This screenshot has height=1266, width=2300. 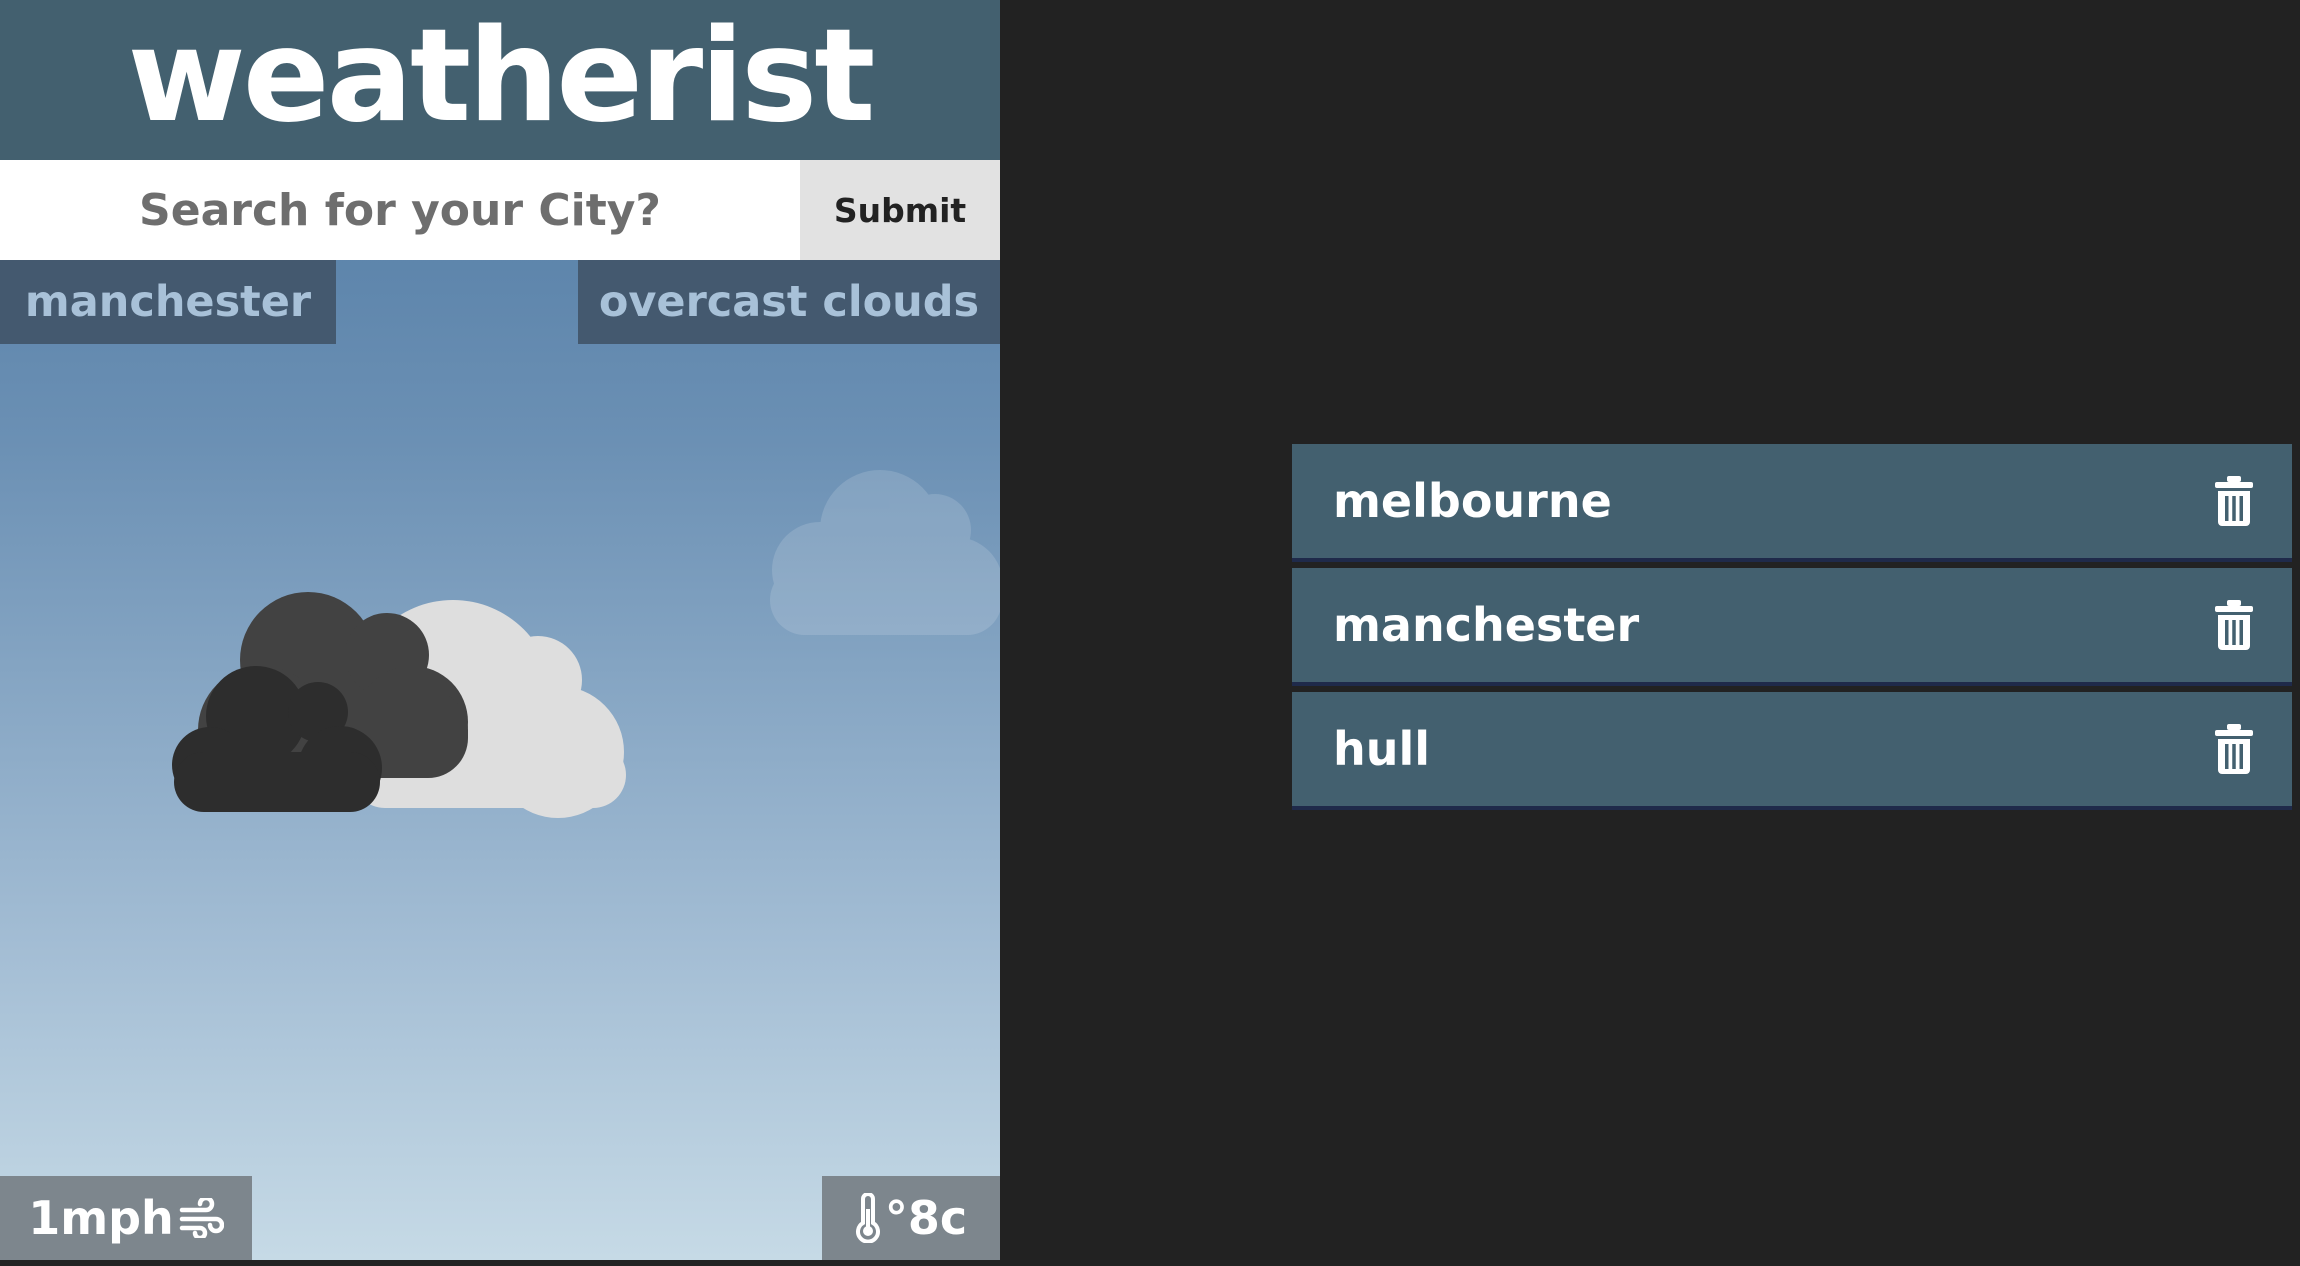 What do you see at coordinates (399, 705) in the screenshot?
I see `overcast-clouds-icon` at bounding box center [399, 705].